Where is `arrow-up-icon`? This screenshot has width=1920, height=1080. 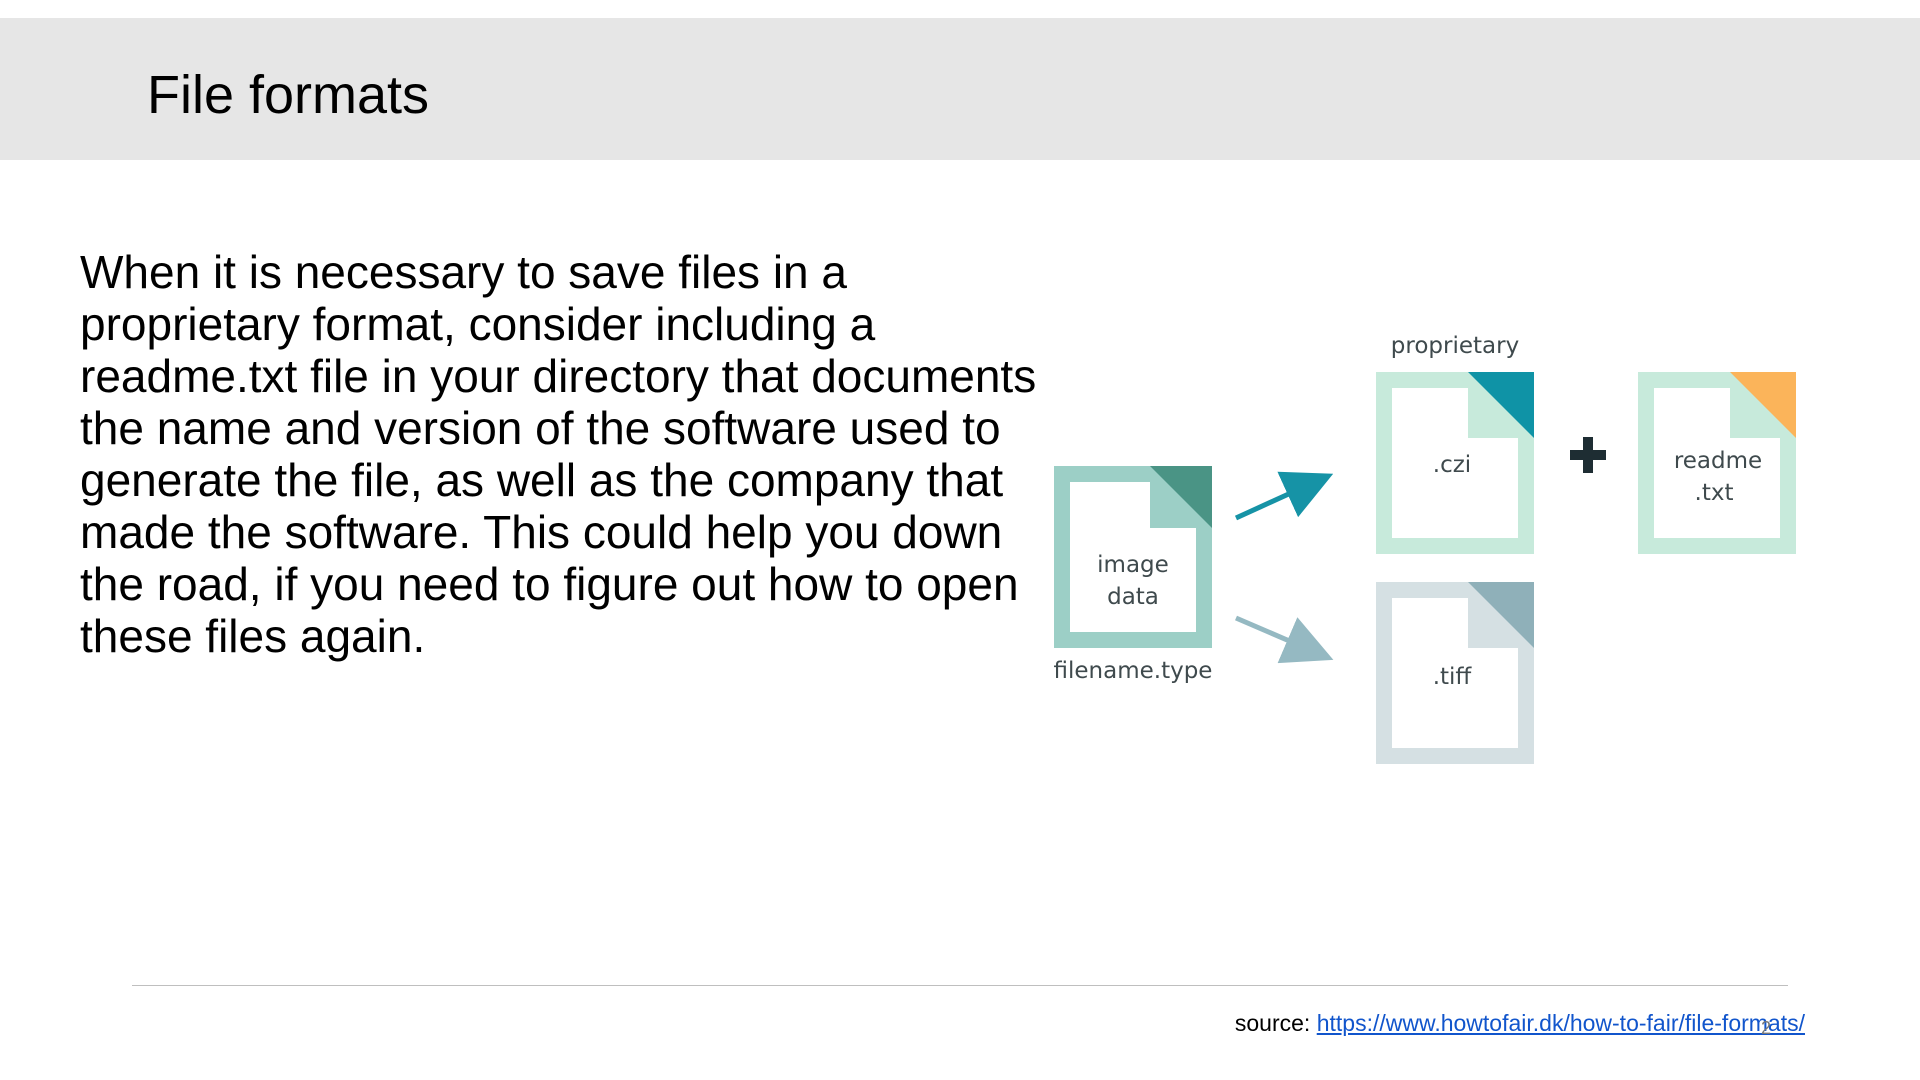 arrow-up-icon is located at coordinates (1284, 496).